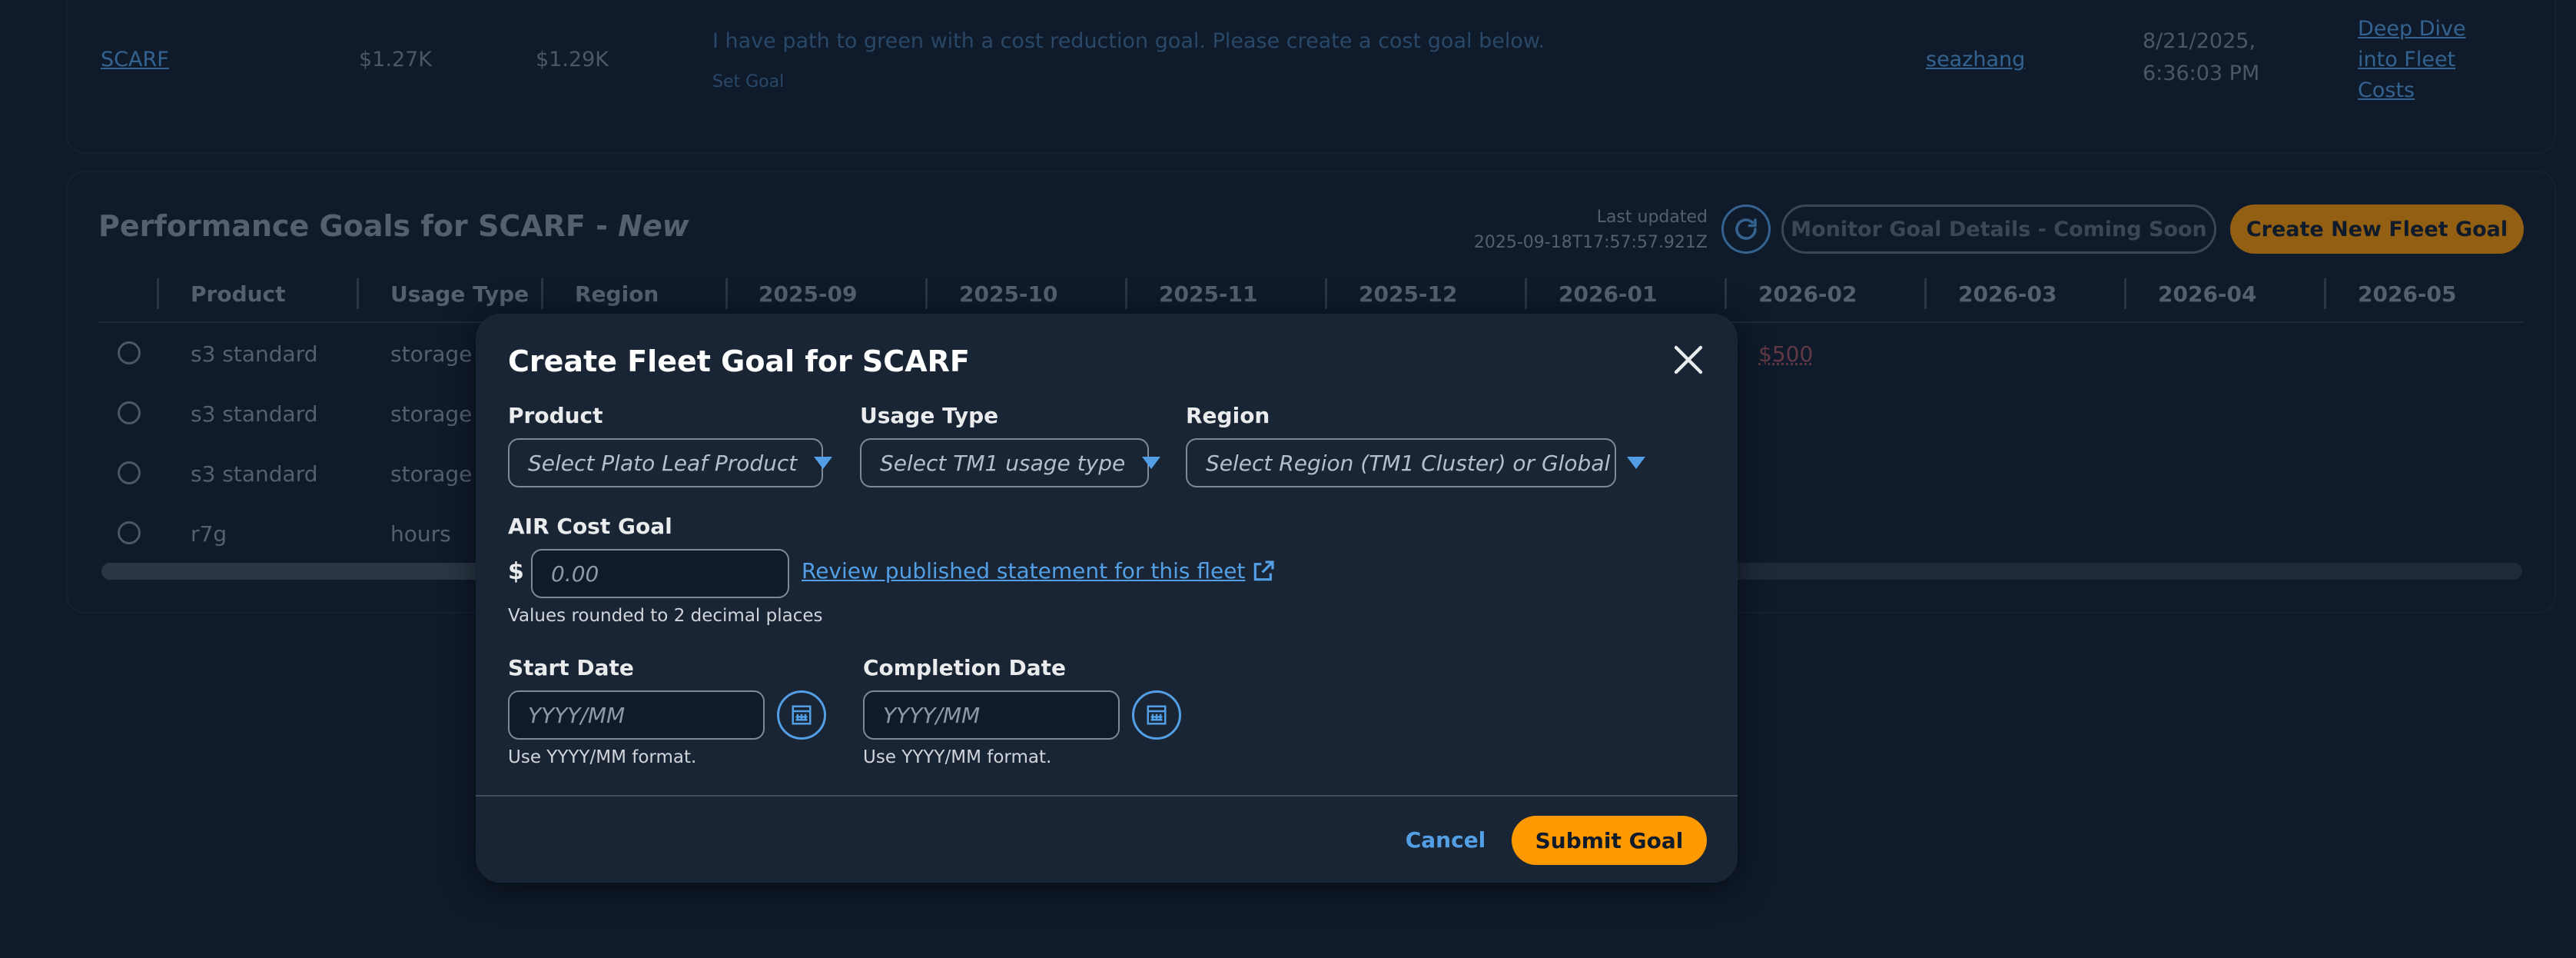 The height and width of the screenshot is (958, 2576). I want to click on completion-date-help: Use YYYY/MM format., so click(957, 757).